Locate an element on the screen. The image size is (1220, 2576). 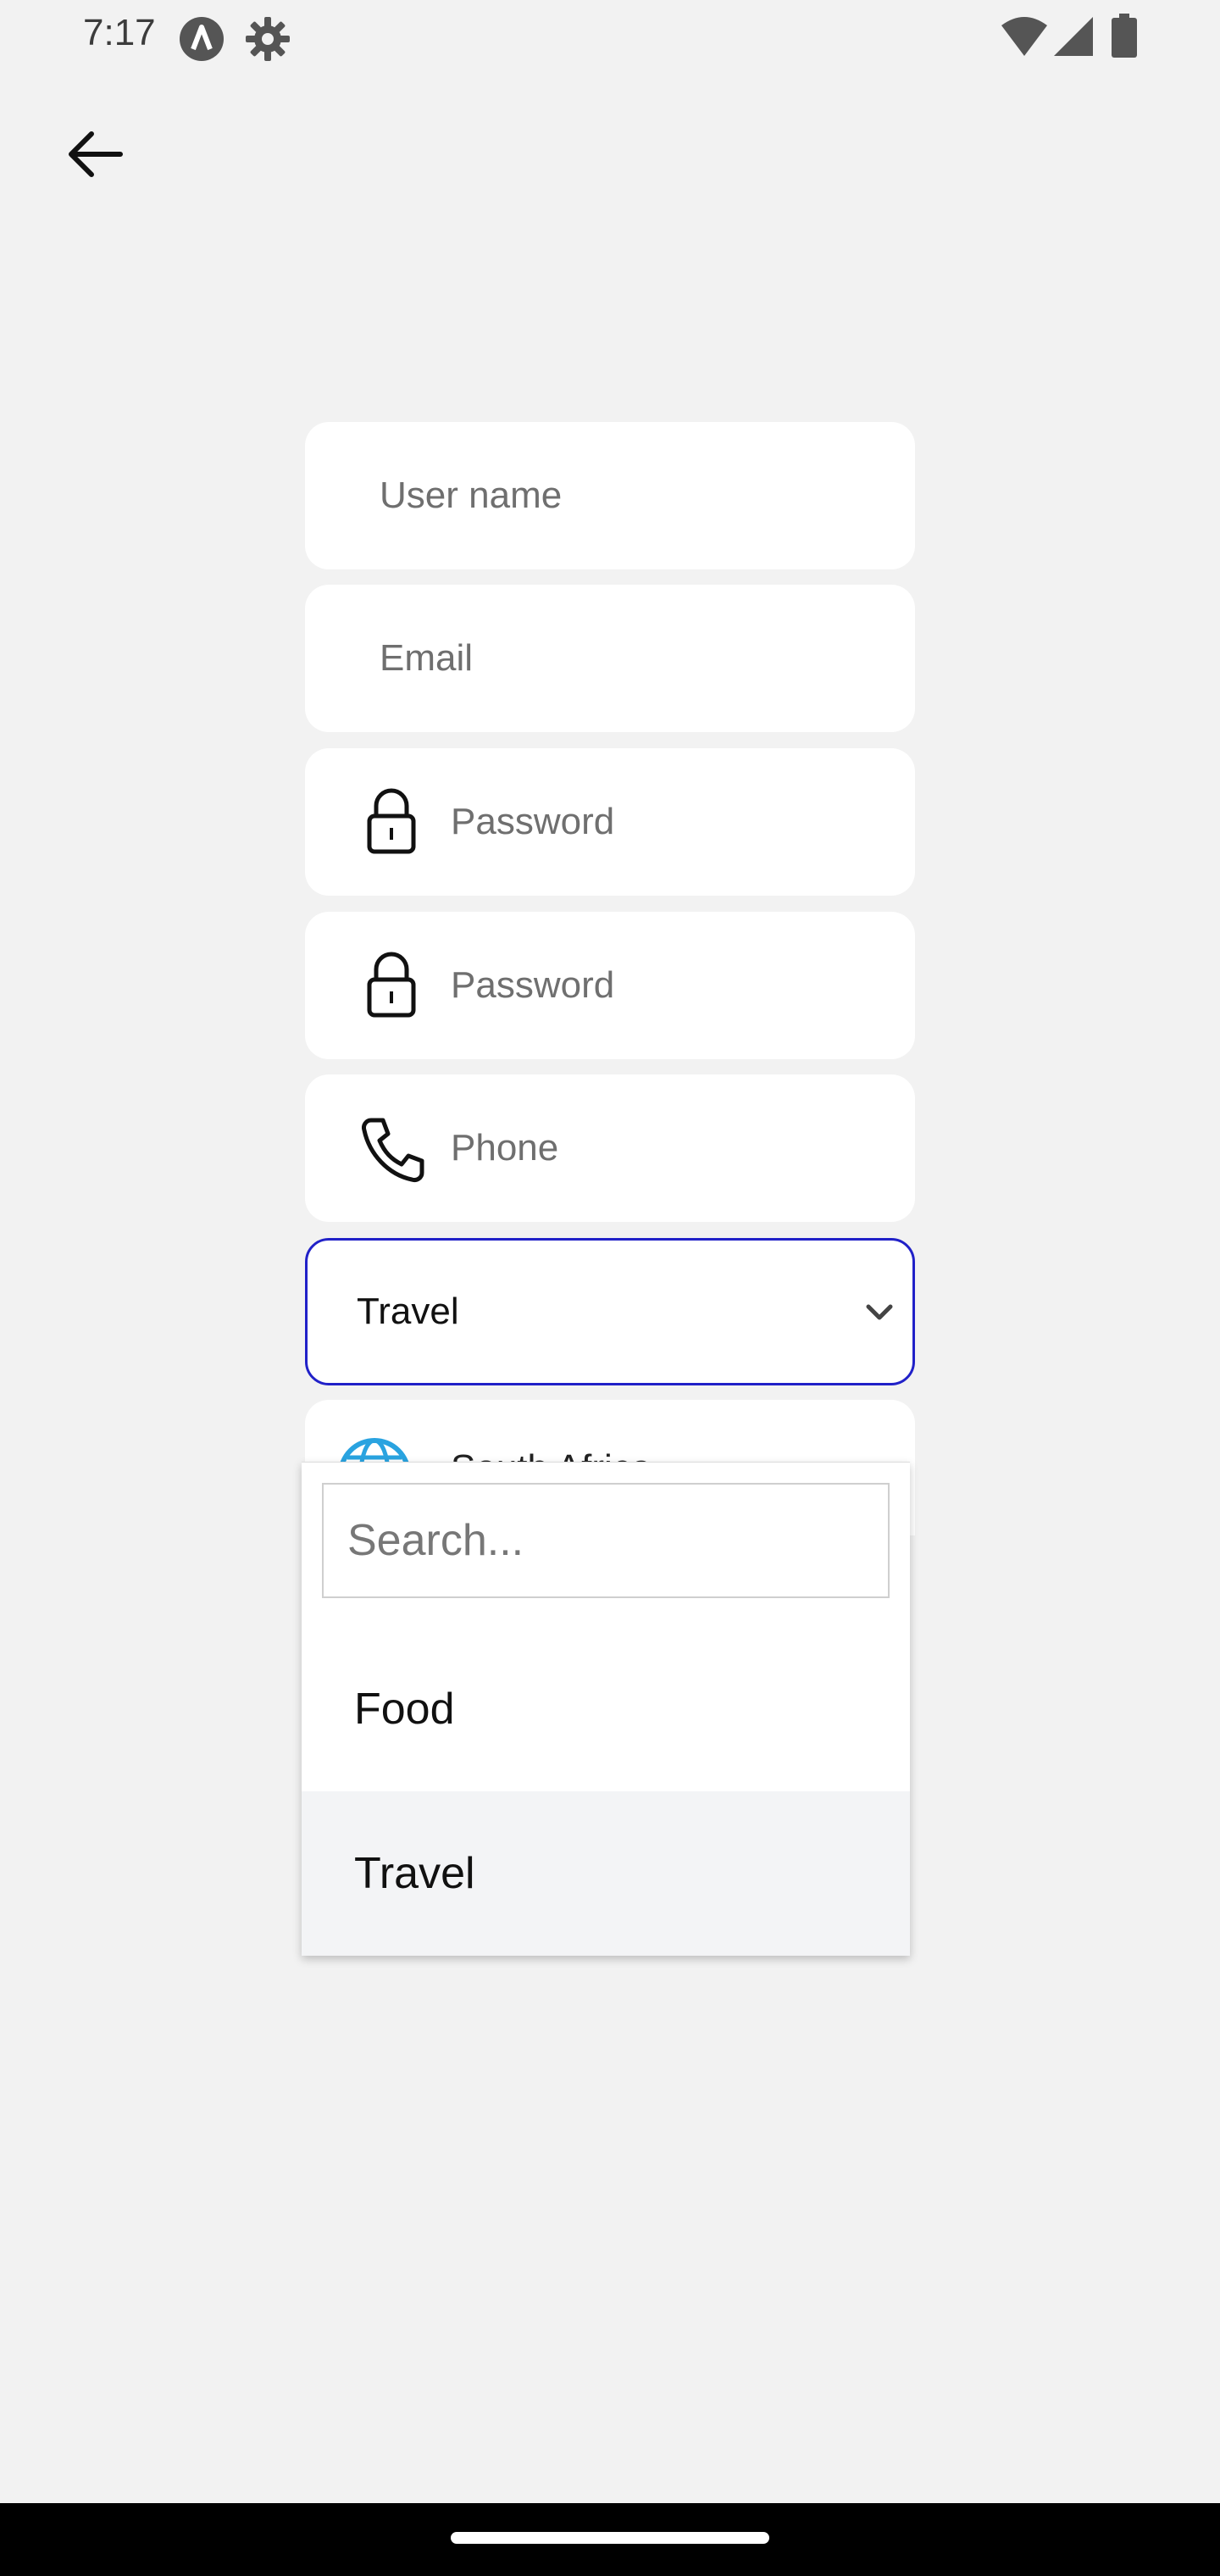
category-select-value: Travel is located at coordinates (408, 1311).